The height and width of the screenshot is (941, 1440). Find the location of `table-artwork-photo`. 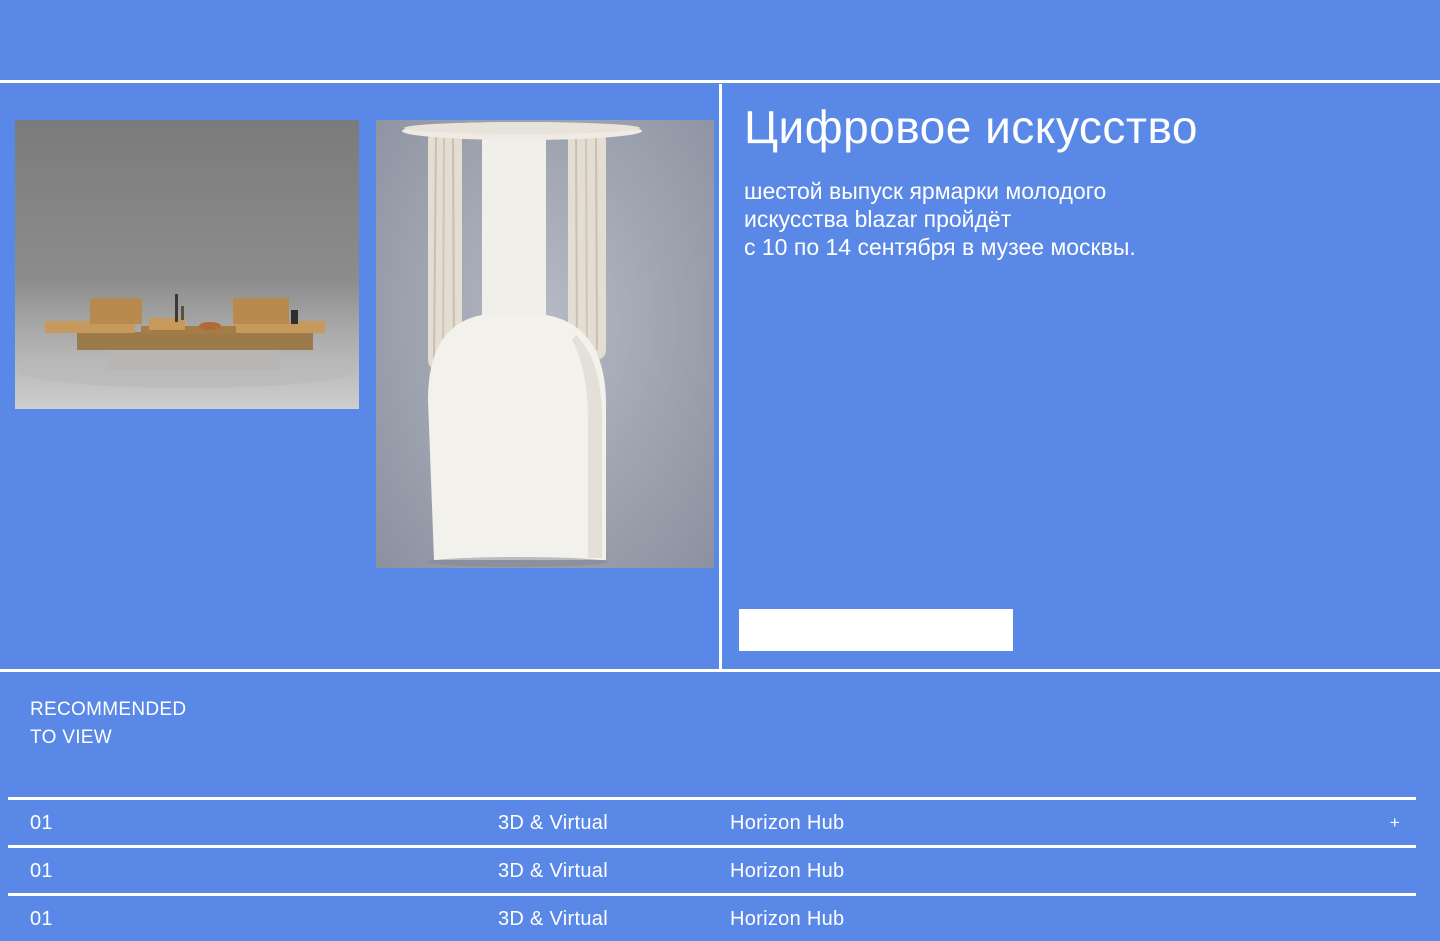

table-artwork-photo is located at coordinates (187, 264).